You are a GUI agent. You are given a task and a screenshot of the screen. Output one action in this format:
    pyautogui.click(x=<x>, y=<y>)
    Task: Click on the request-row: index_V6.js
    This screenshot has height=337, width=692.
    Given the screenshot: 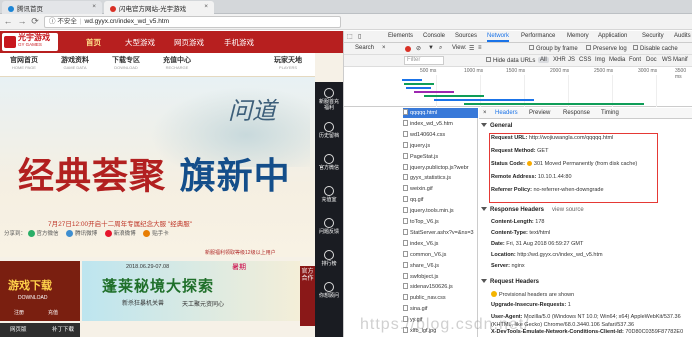 What is the action you would take?
    pyautogui.click(x=440, y=244)
    